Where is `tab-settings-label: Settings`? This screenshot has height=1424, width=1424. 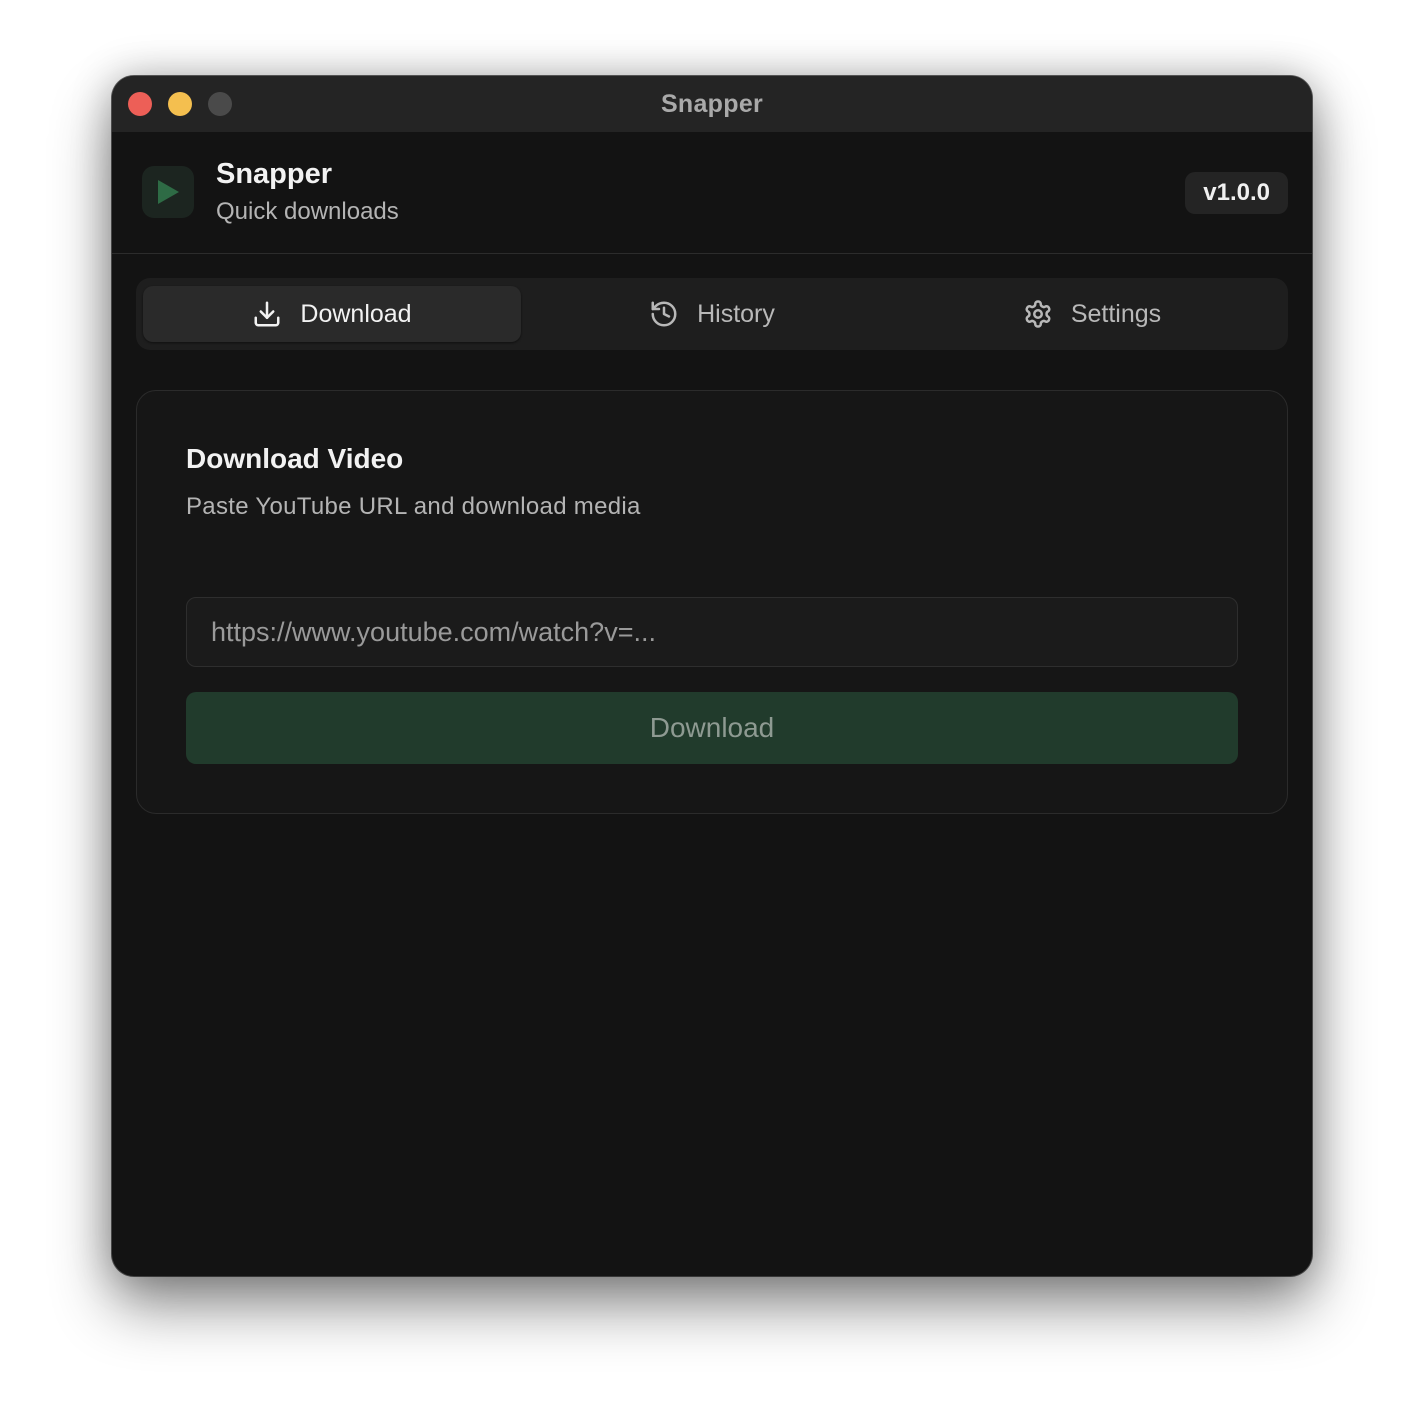
tab-settings-label: Settings is located at coordinates (1116, 313).